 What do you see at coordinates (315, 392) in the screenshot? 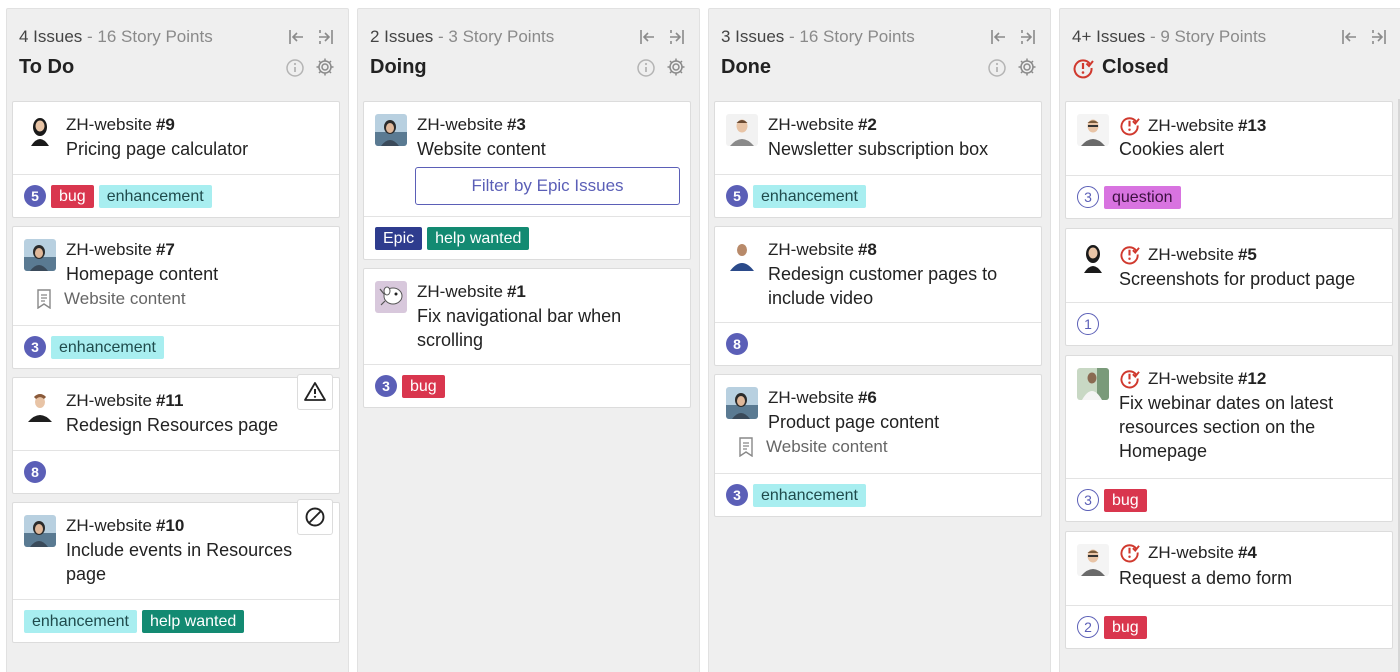
I see `warning-button` at bounding box center [315, 392].